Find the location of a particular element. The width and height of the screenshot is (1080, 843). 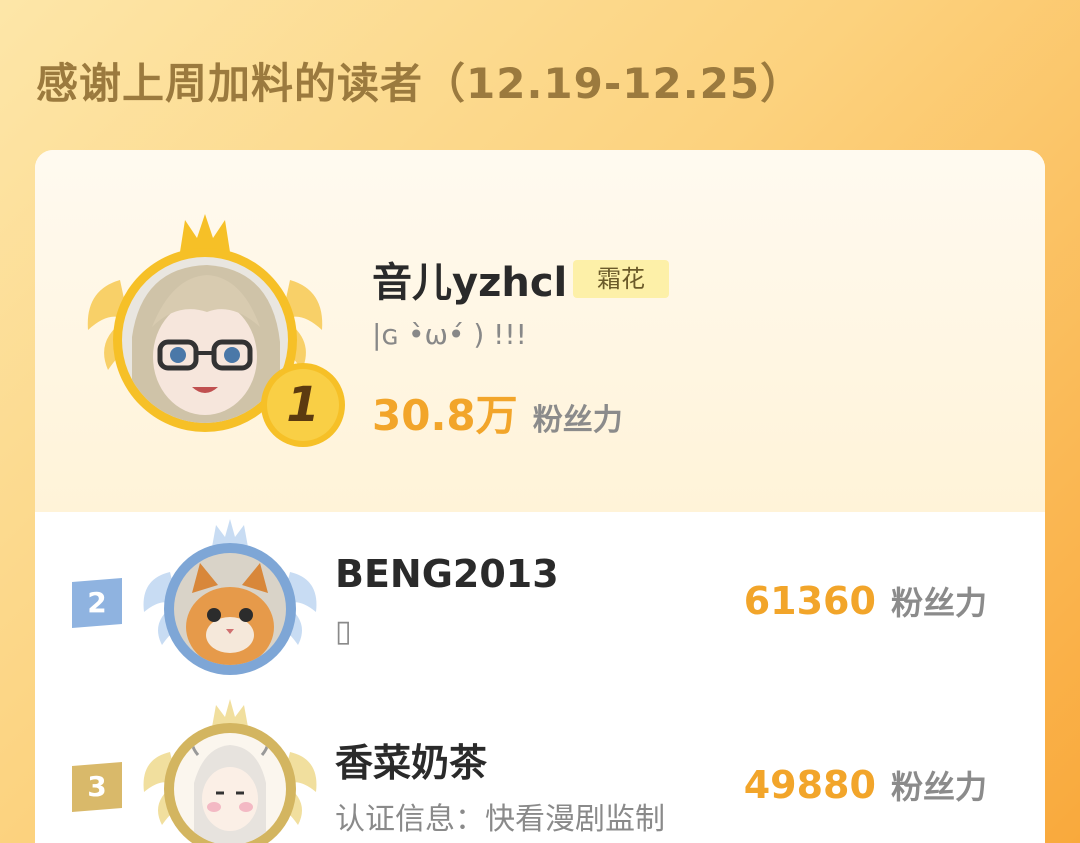

reader-subtitle: ▯ is located at coordinates (343, 631).